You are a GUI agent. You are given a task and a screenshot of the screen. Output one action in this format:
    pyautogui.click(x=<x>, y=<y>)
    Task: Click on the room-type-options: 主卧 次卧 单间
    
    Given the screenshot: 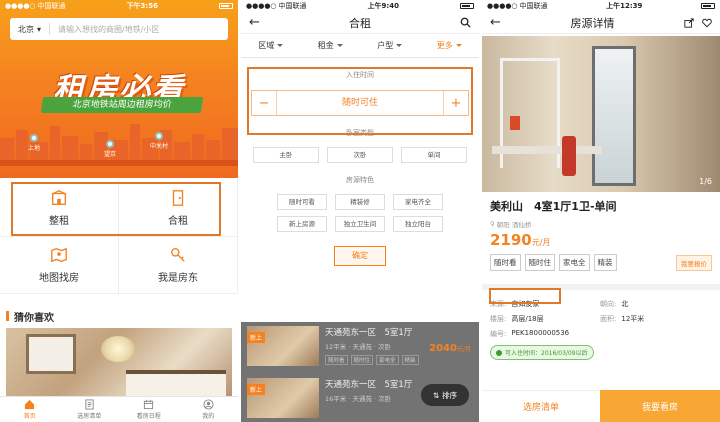 What is the action you would take?
    pyautogui.click(x=360, y=155)
    